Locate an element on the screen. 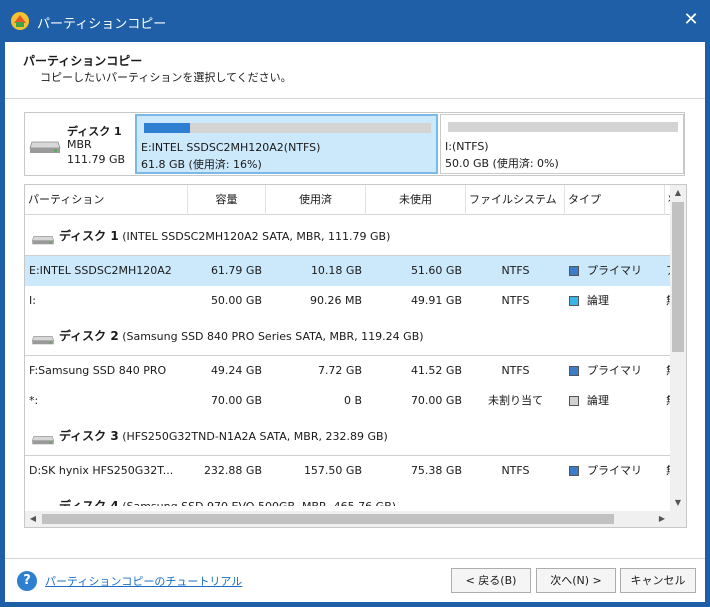  partition-name: E:INTEL SSDSC2MH120A2(NTFS) is located at coordinates (231, 147).